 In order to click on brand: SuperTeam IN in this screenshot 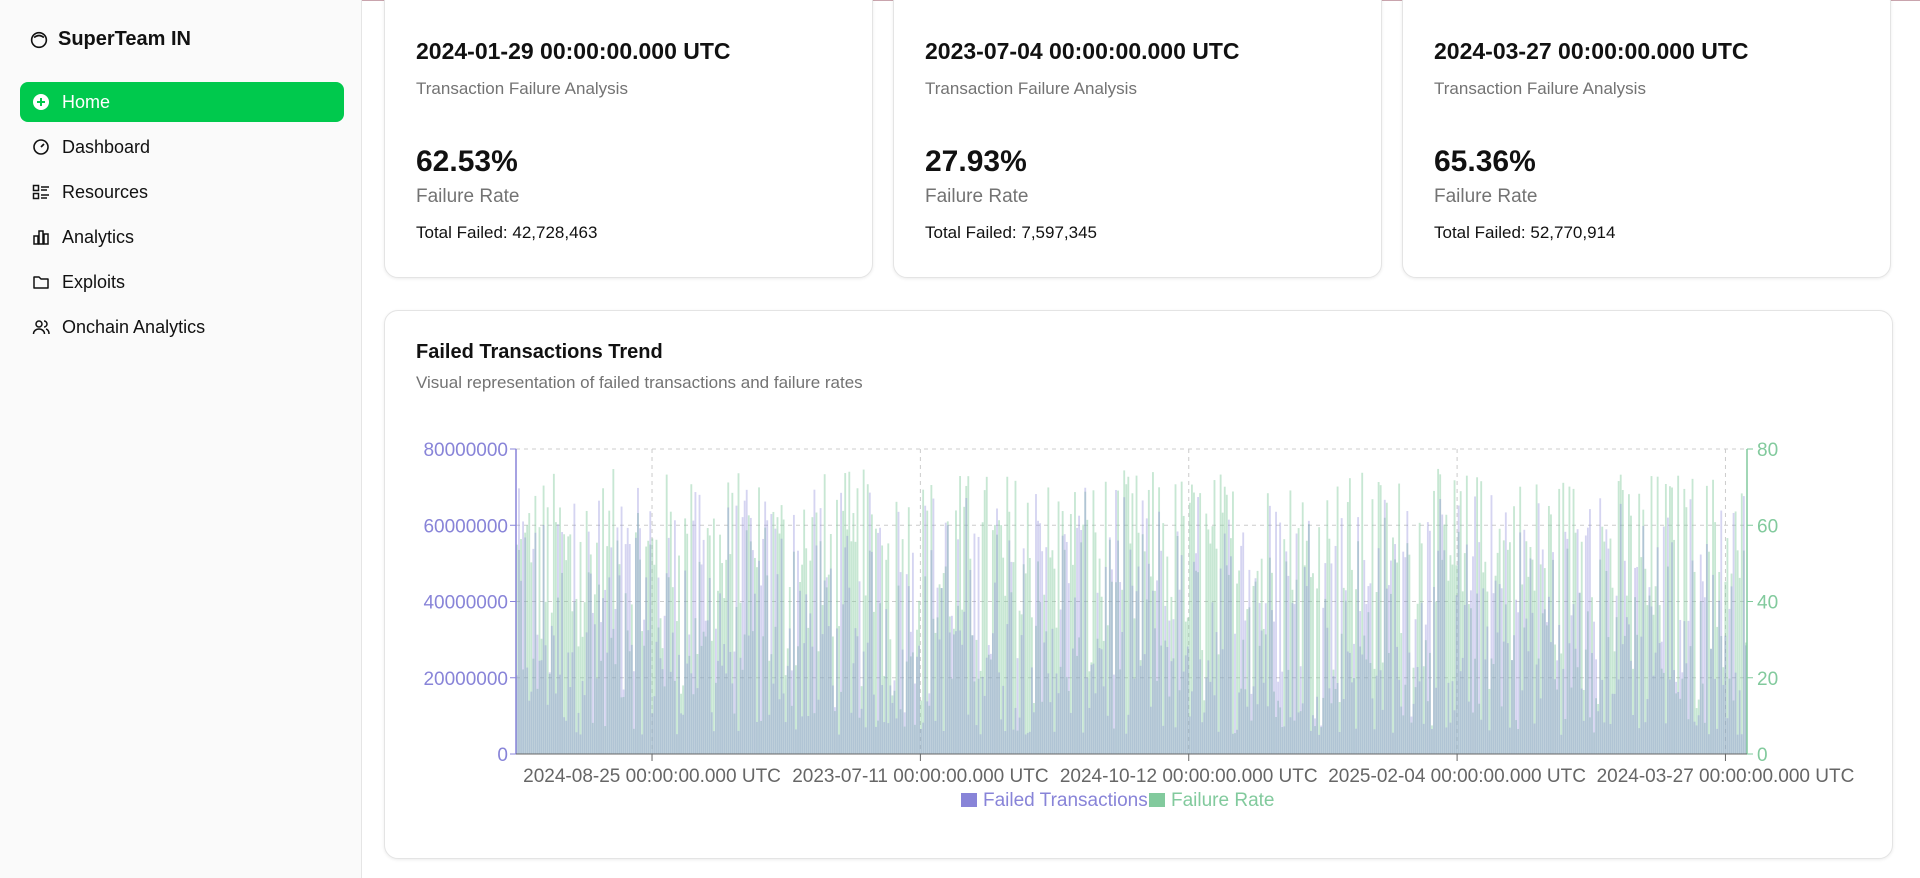, I will do `click(110, 39)`.